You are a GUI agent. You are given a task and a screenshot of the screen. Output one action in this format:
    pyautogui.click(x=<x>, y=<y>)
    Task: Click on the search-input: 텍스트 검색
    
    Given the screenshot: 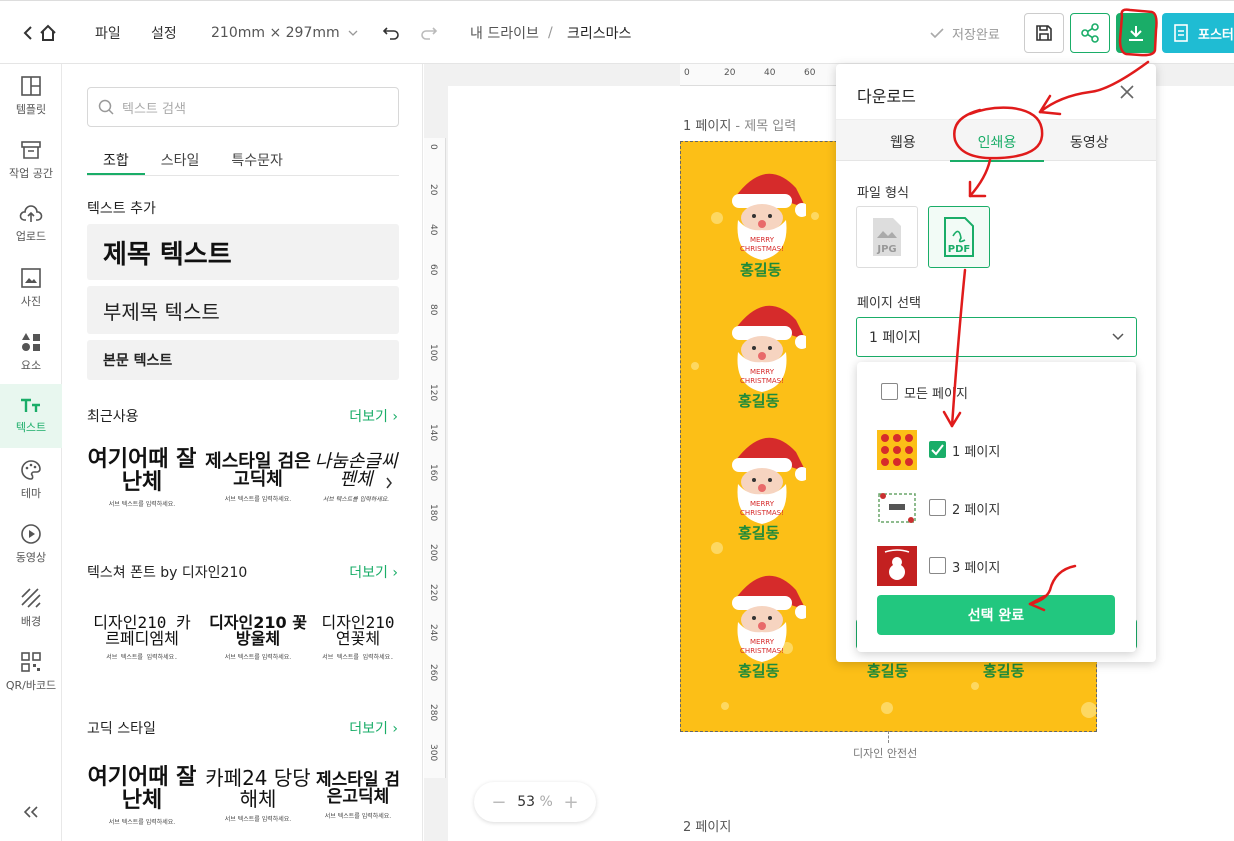 What is the action you would take?
    pyautogui.click(x=243, y=107)
    